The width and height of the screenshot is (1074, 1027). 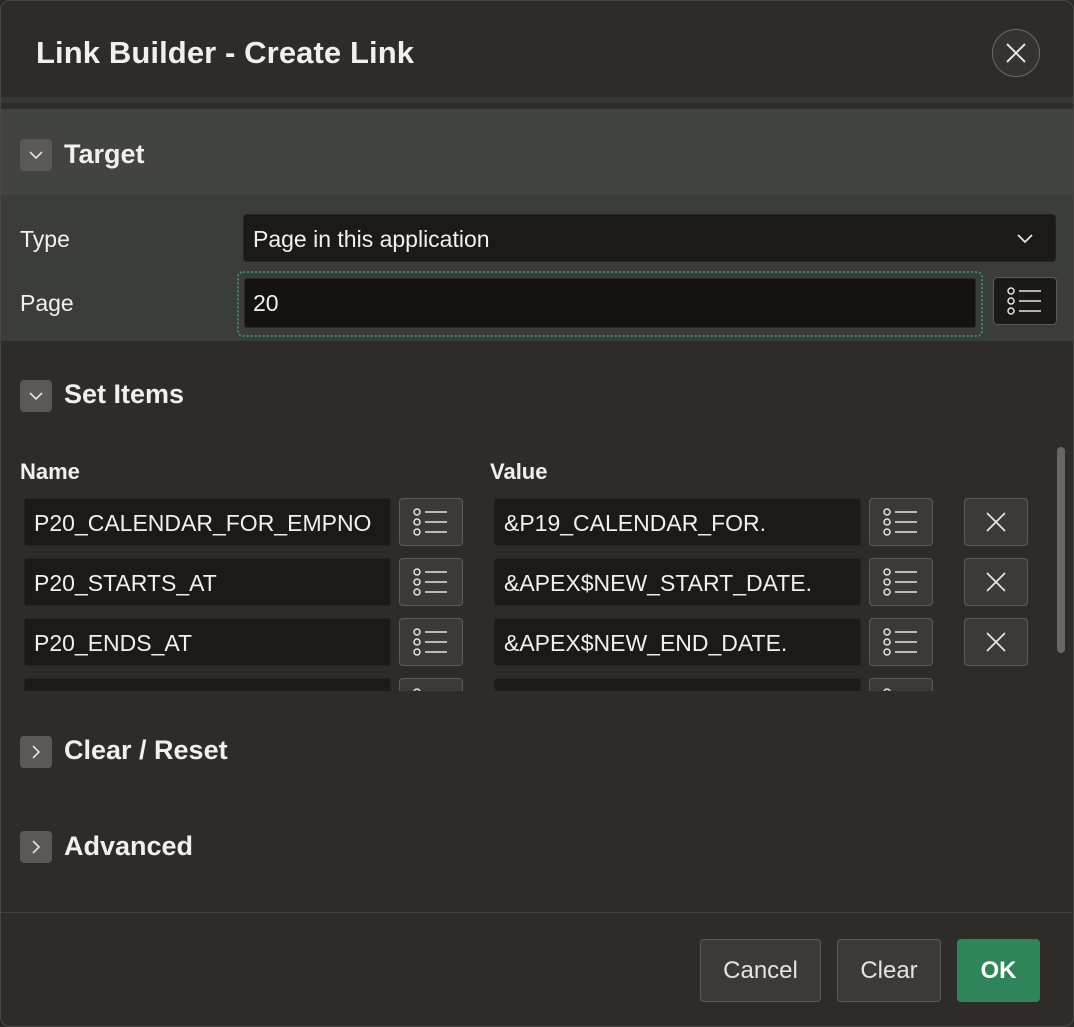 I want to click on set-items-section-title: Set Items, so click(x=124, y=394).